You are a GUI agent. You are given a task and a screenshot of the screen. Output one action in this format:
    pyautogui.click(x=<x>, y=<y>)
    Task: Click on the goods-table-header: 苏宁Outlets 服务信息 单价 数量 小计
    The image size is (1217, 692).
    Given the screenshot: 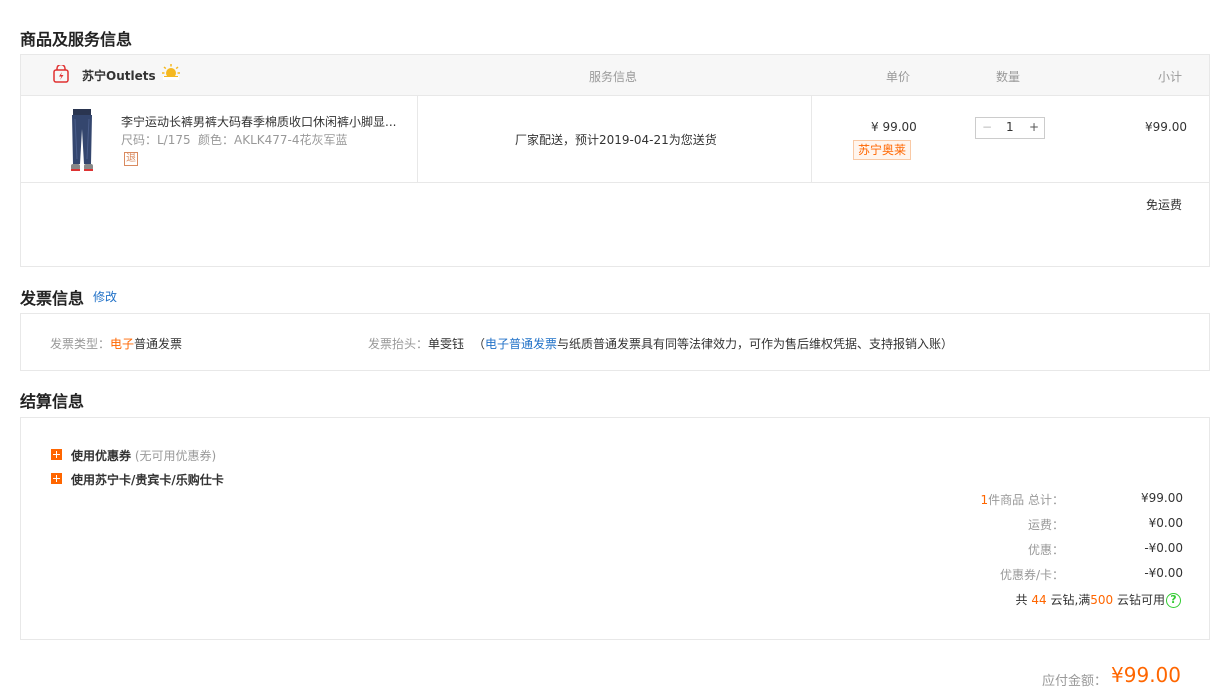 What is the action you would take?
    pyautogui.click(x=615, y=75)
    